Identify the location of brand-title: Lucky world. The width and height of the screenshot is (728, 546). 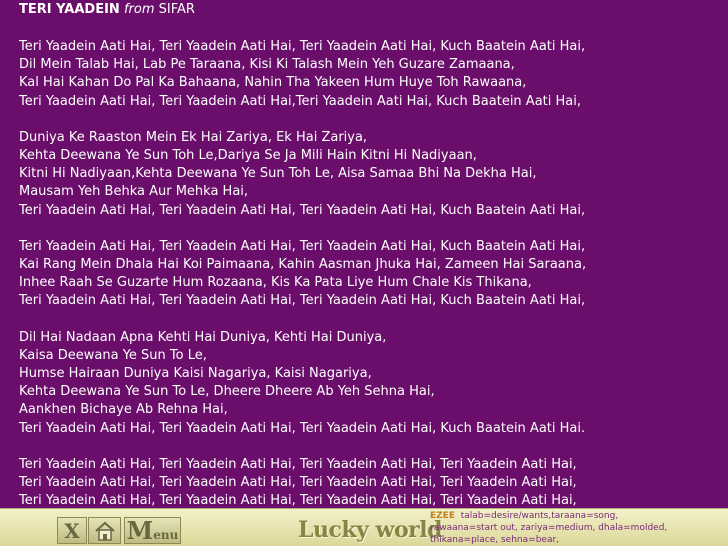
(370, 530).